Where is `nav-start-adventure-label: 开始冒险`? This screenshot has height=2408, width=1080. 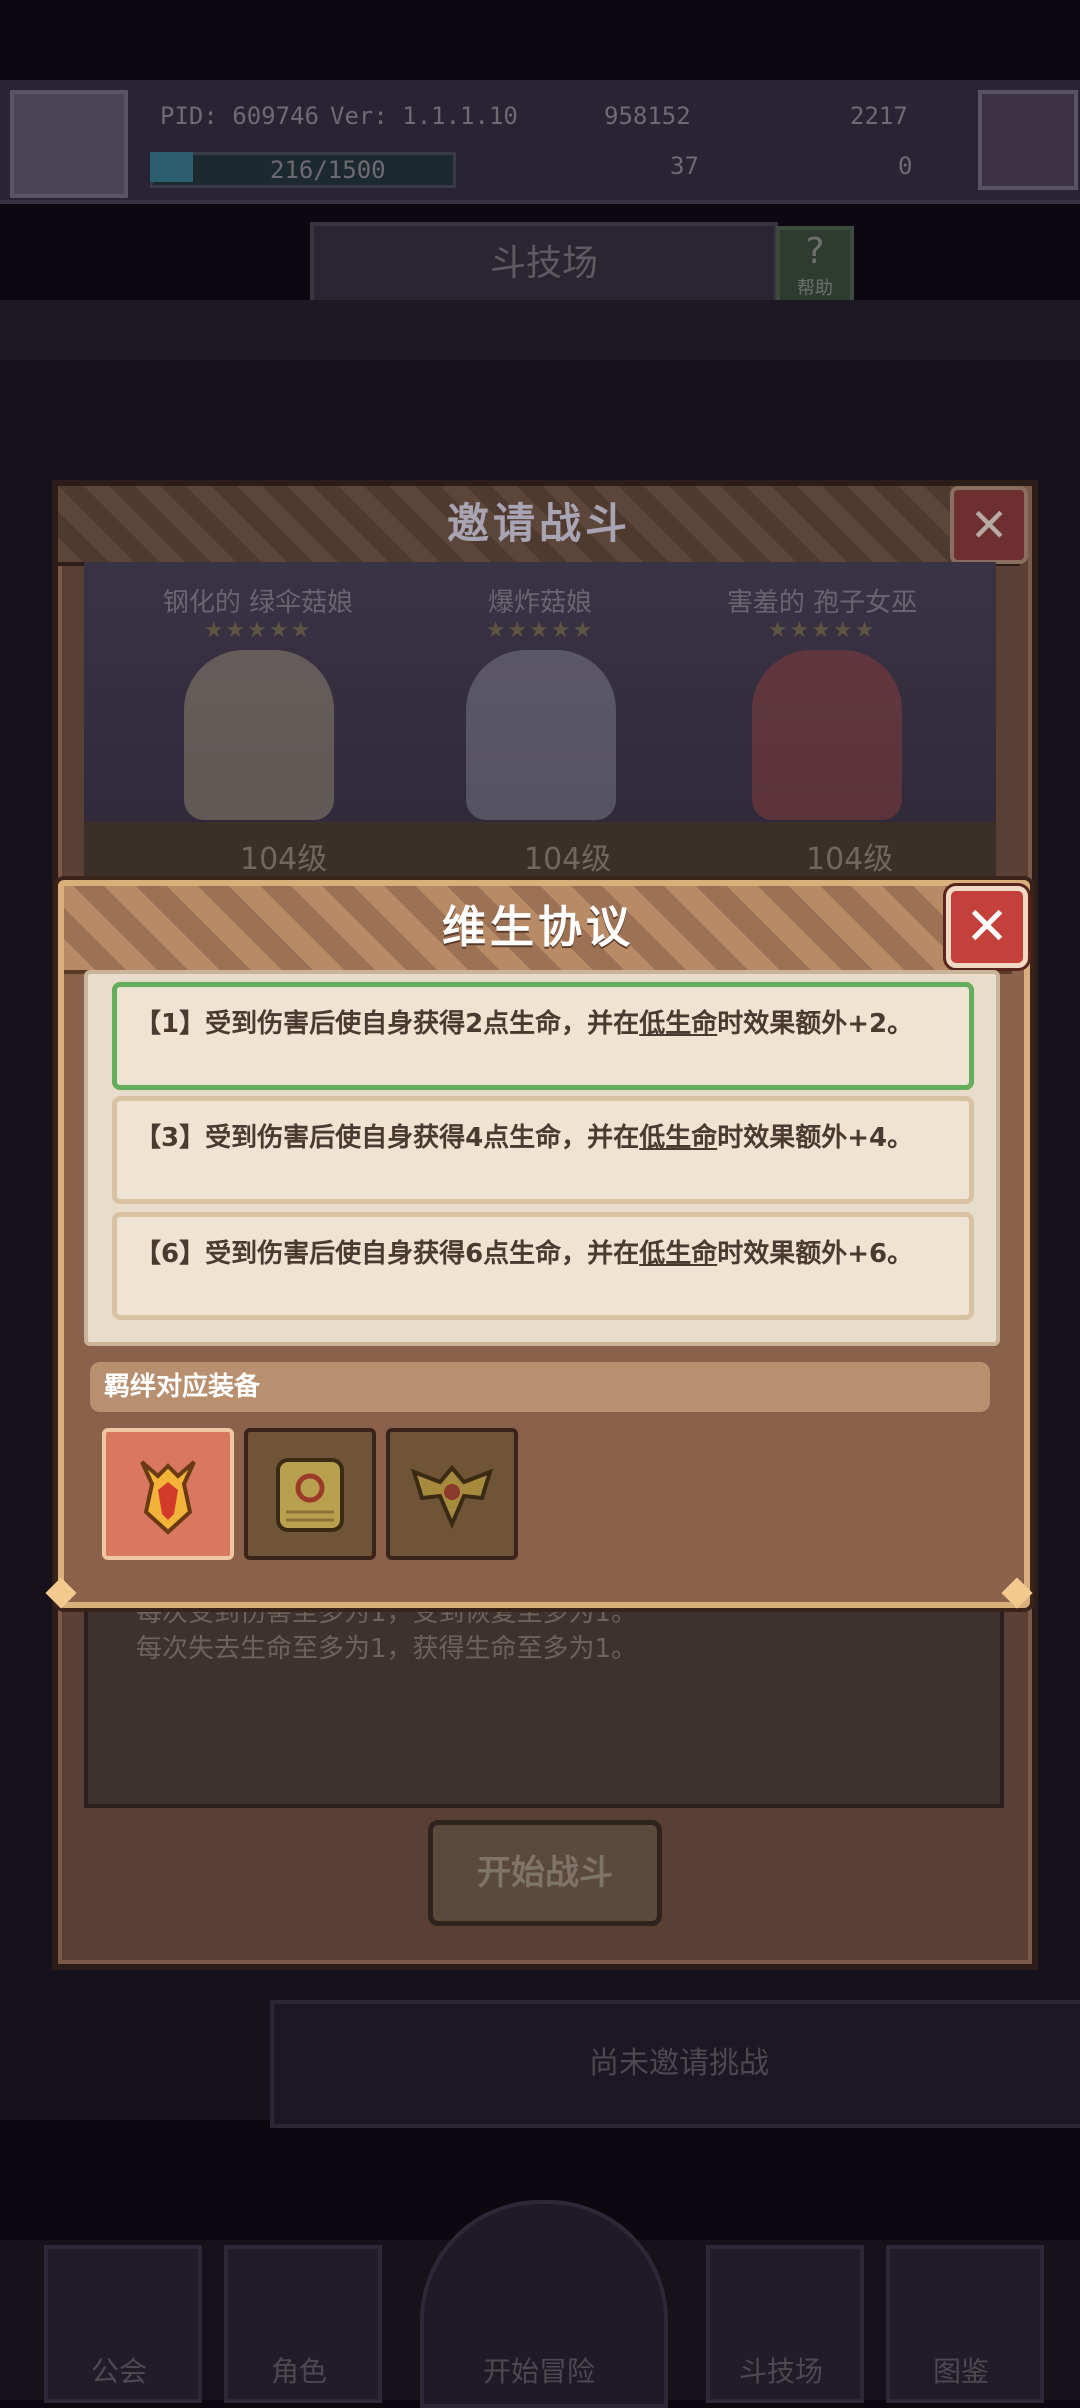
nav-start-adventure-label: 开始冒险 is located at coordinates (538, 2371).